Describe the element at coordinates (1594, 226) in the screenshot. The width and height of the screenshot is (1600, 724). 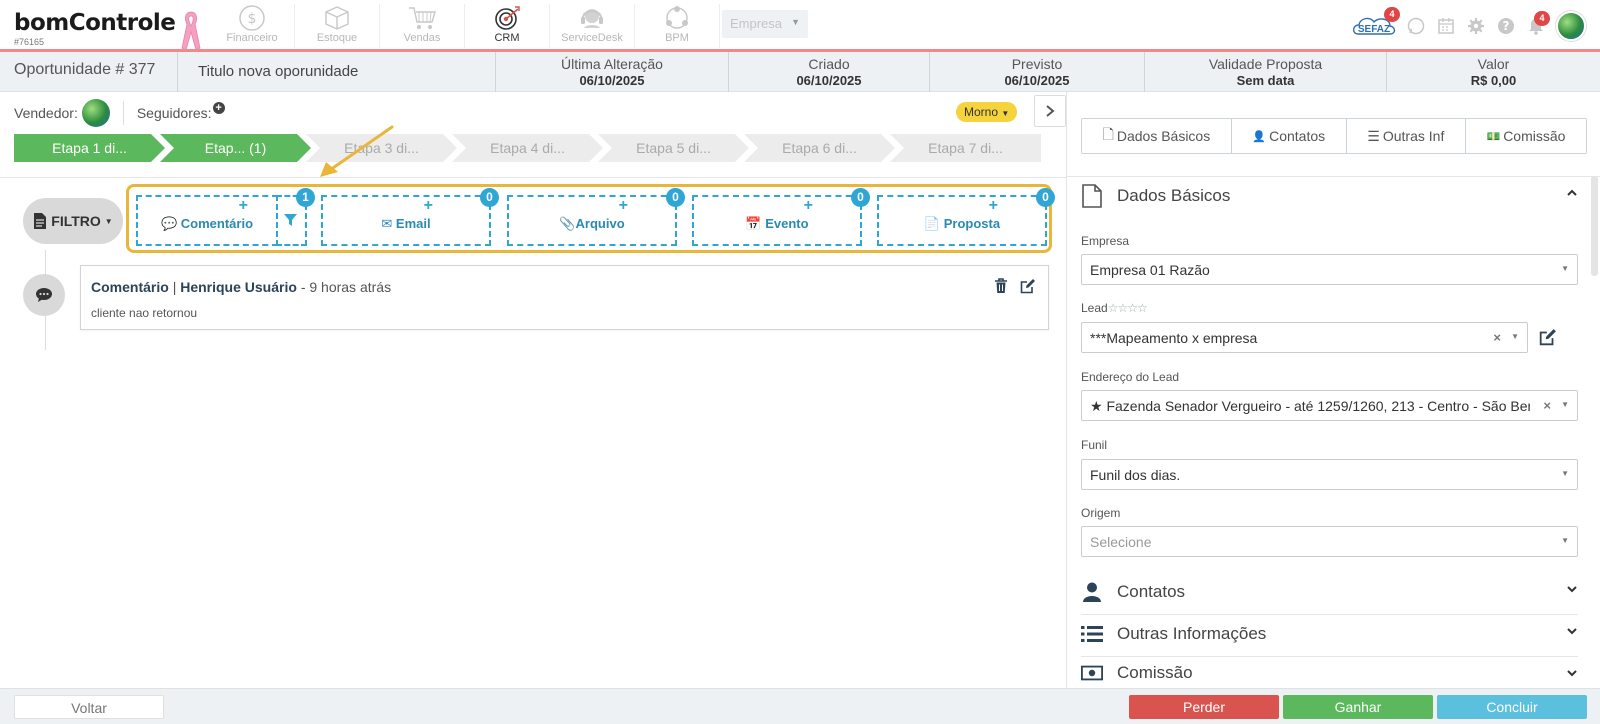
I see `scrollbar` at that location.